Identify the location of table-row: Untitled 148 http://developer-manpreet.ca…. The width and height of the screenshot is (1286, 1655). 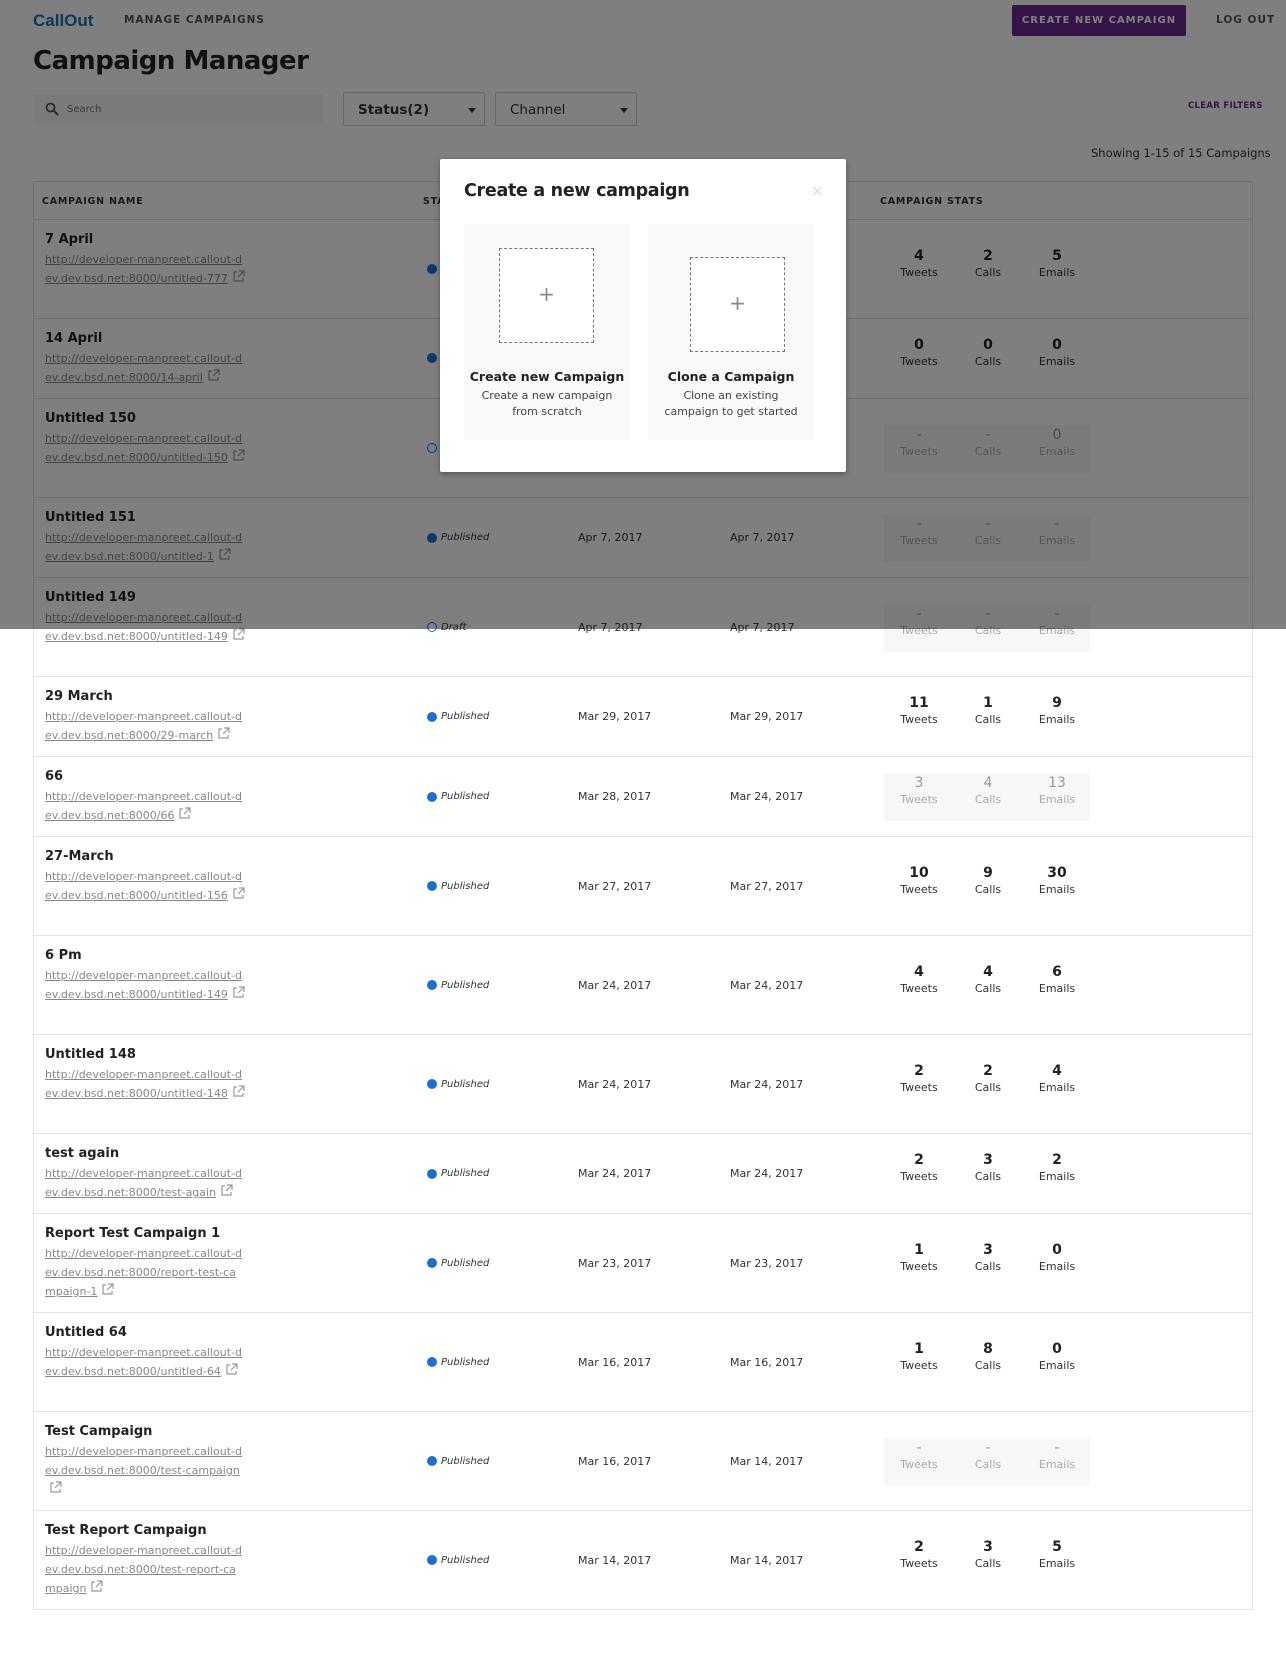
(643, 1084).